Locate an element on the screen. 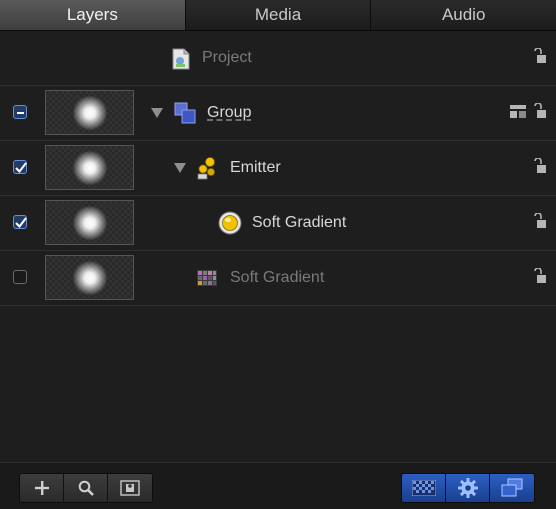  checkerboard-toggle-button is located at coordinates (424, 488).